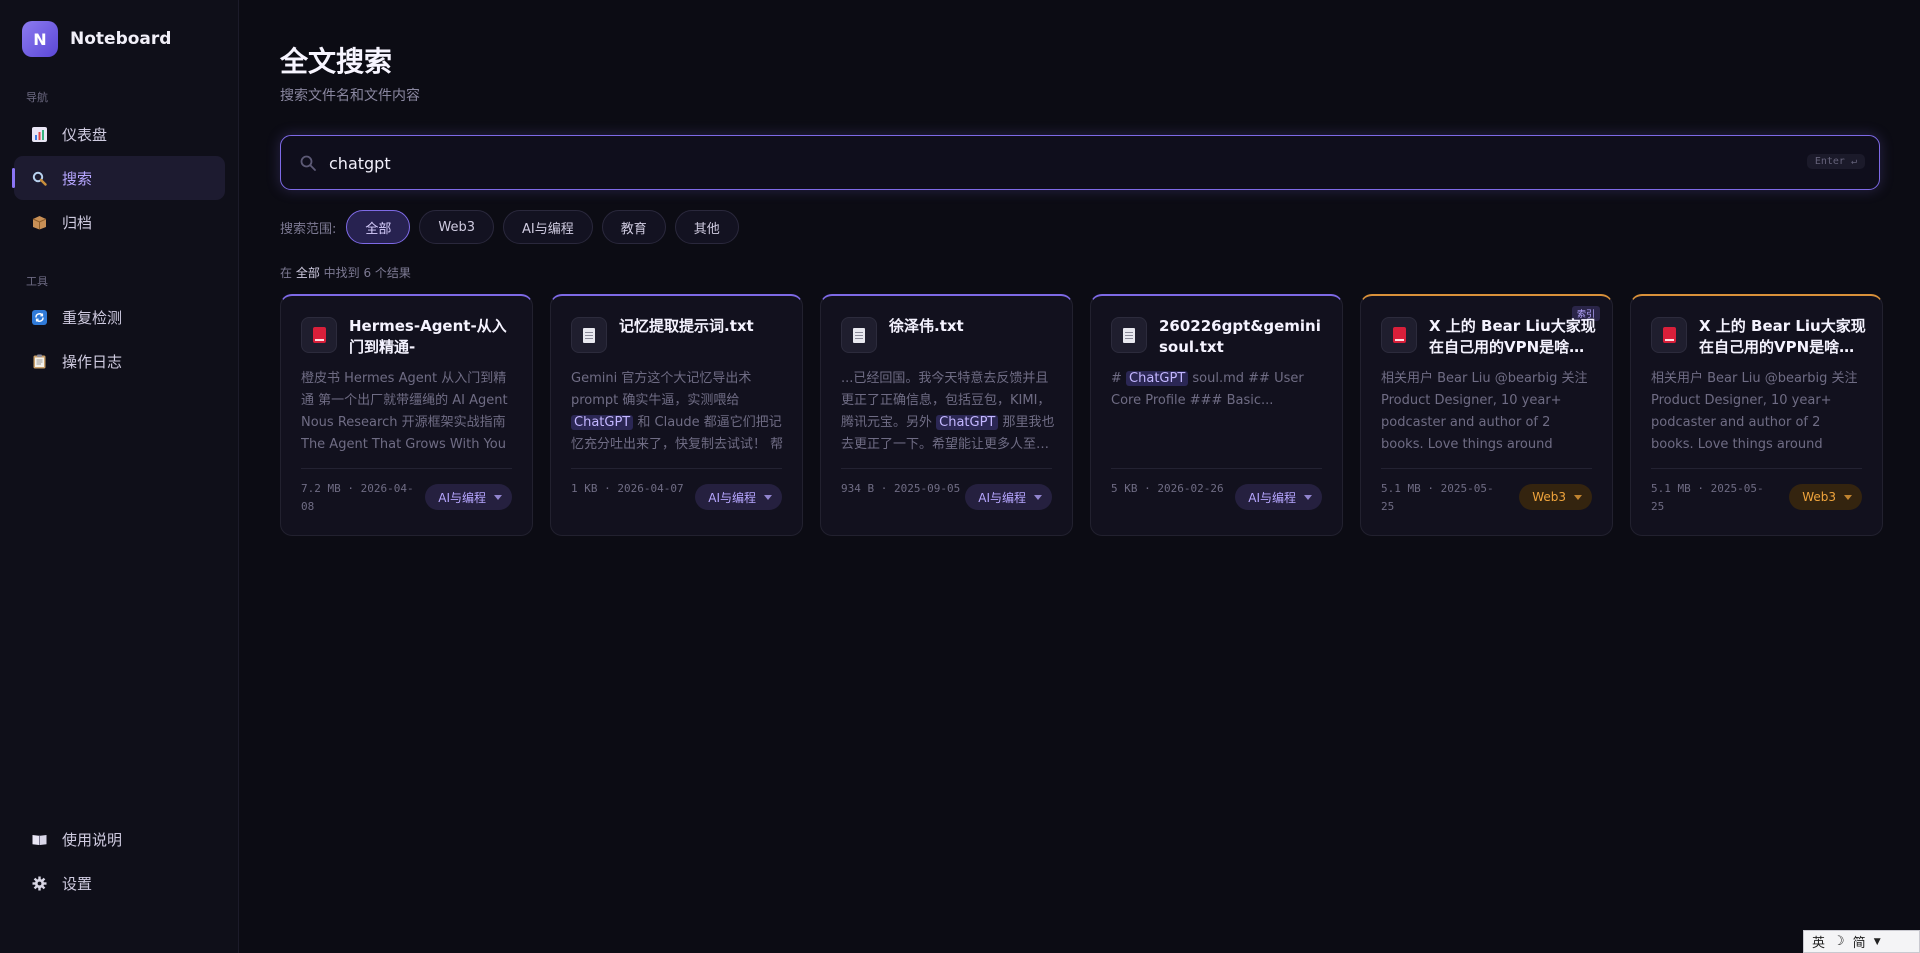  What do you see at coordinates (1835, 161) in the screenshot?
I see `enter-key-hint: Enter ↵` at bounding box center [1835, 161].